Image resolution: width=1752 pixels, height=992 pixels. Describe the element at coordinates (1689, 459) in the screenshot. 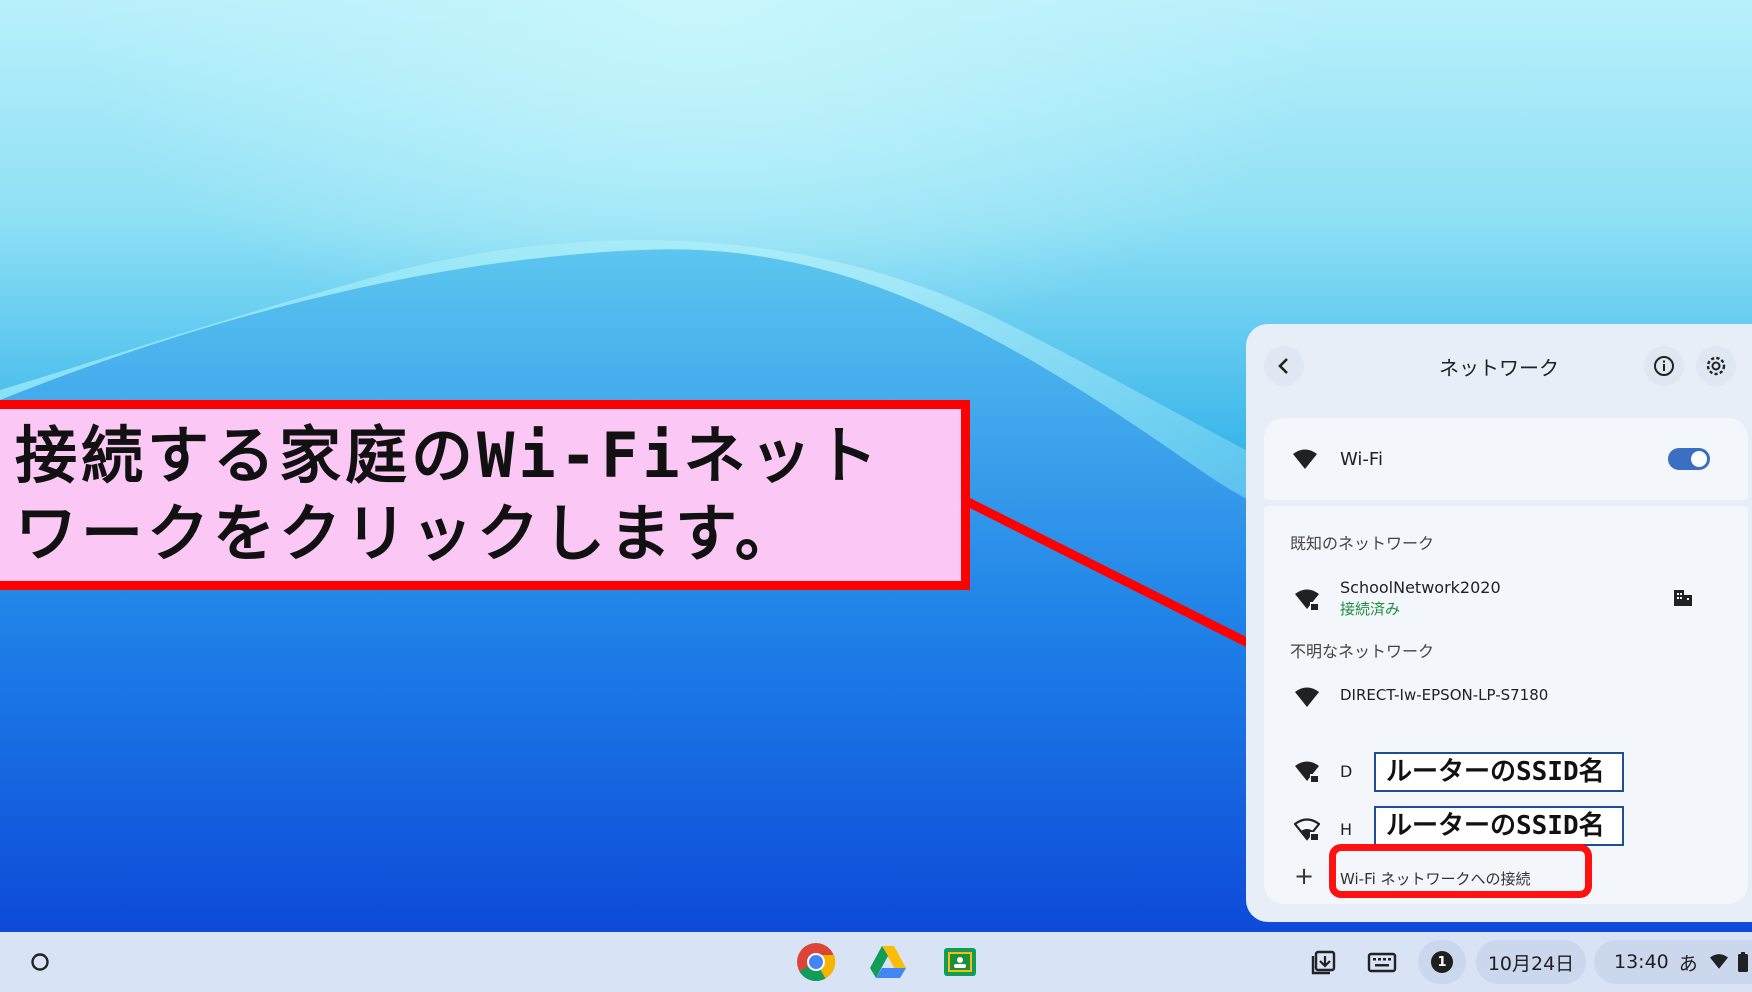

I see `wifi-toggle` at that location.